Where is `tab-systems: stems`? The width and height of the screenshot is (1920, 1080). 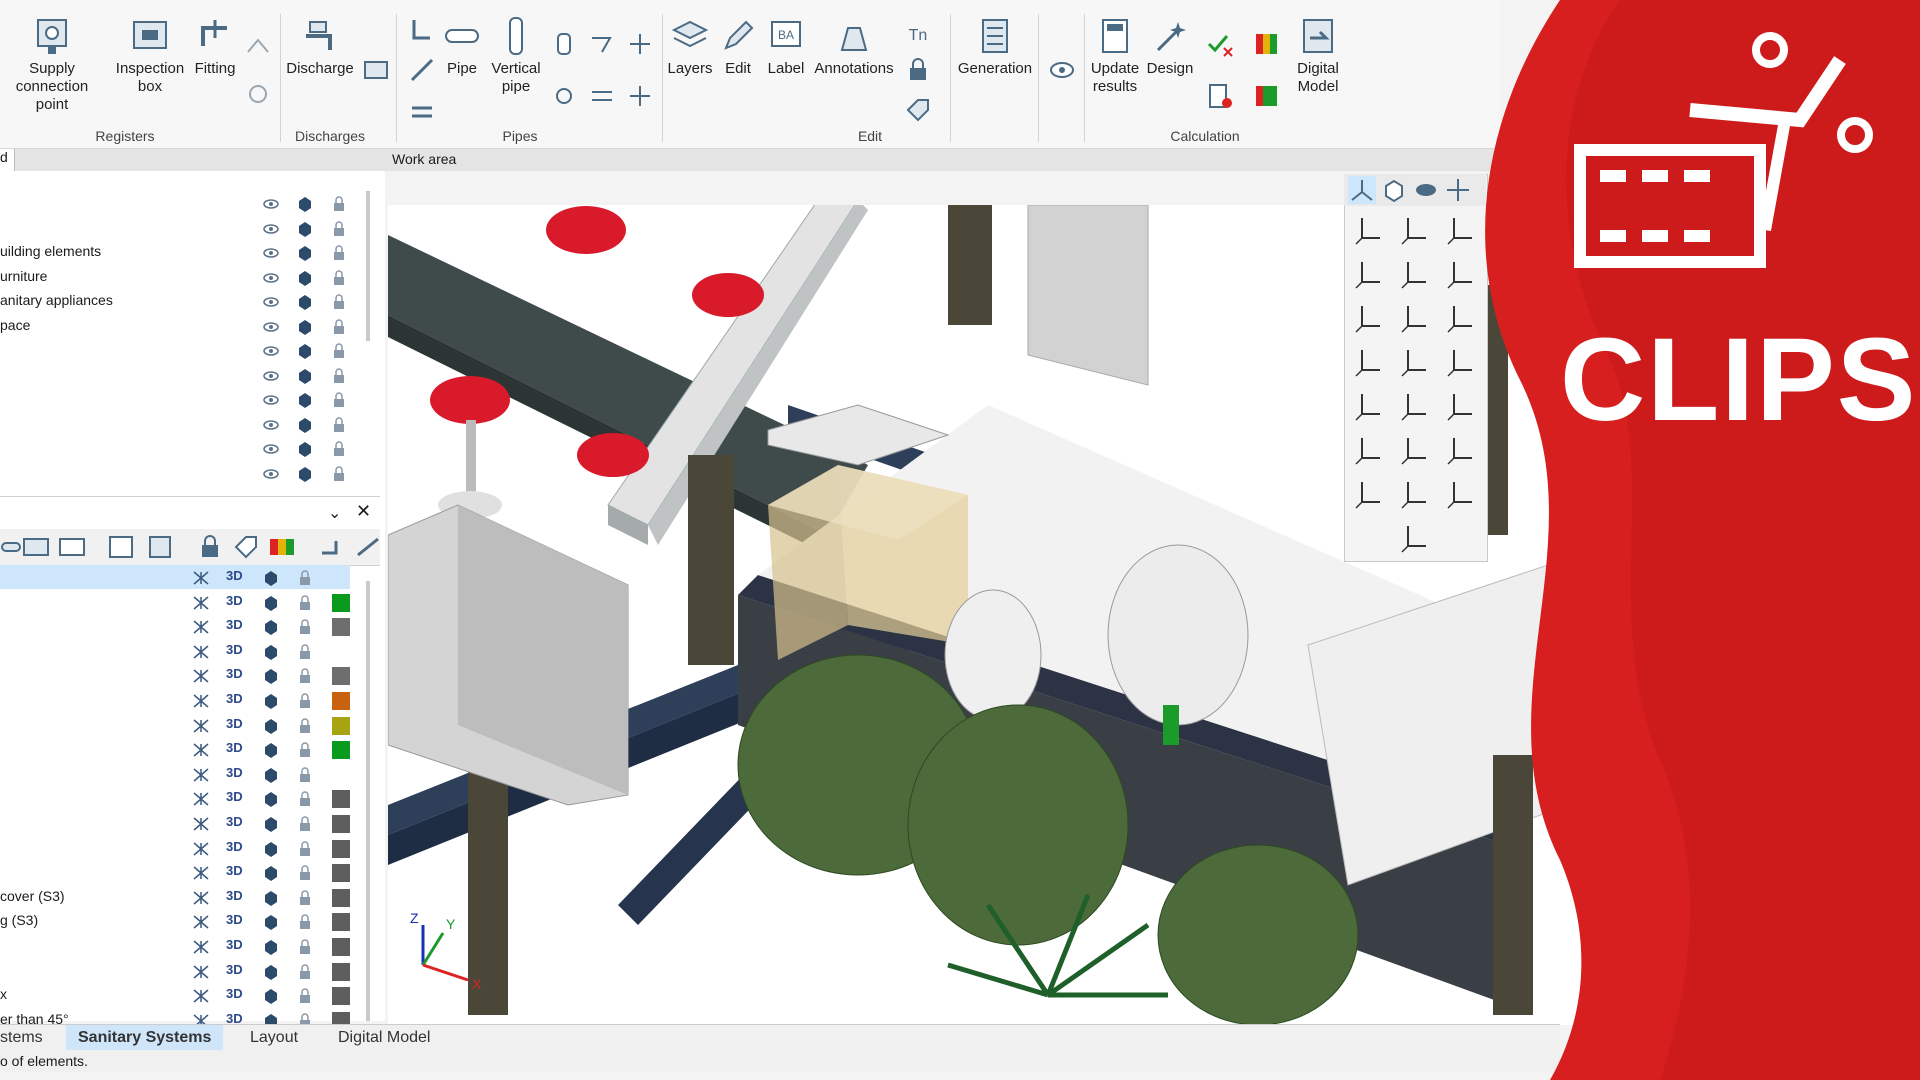
tab-systems: stems is located at coordinates (21, 1038).